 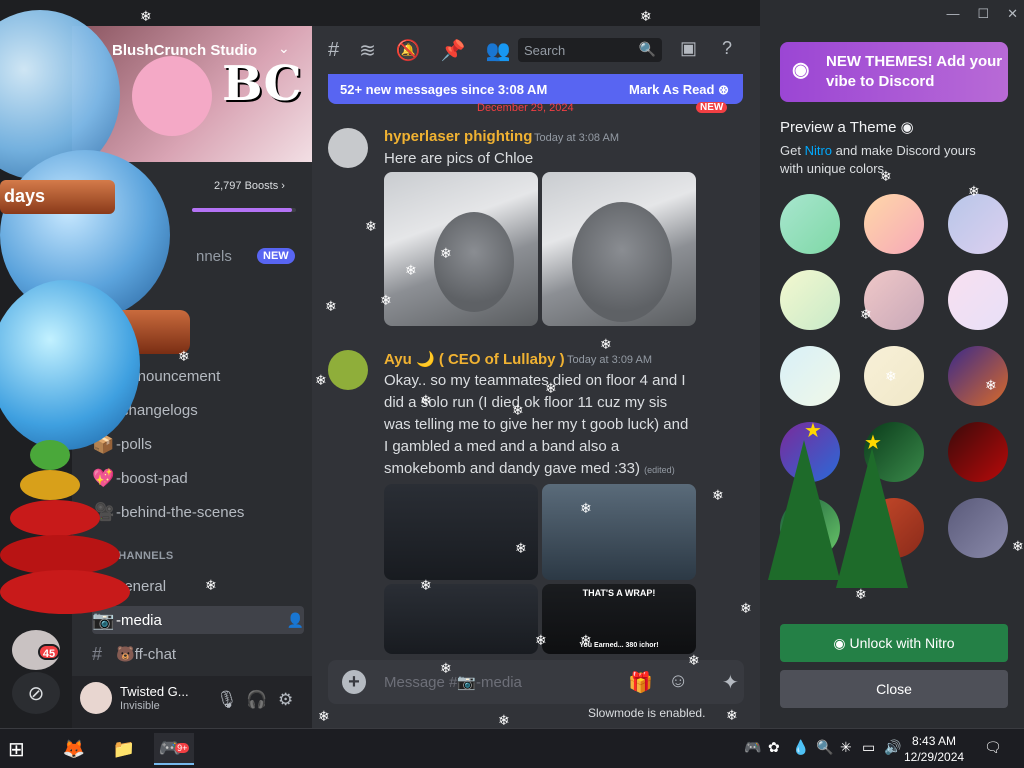 What do you see at coordinates (408, 50) in the screenshot?
I see `mute-bell-icon: 🔕` at bounding box center [408, 50].